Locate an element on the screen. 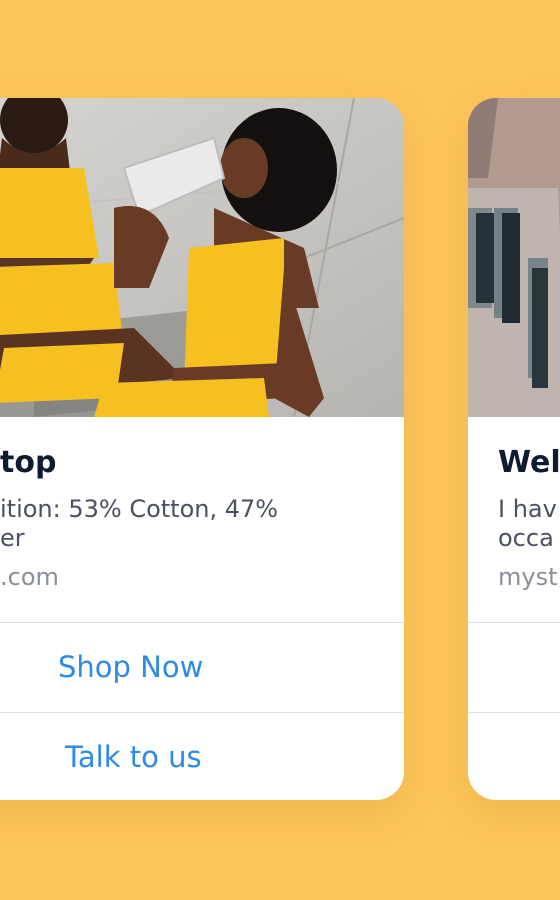  description-line-2: er is located at coordinates (12, 538).